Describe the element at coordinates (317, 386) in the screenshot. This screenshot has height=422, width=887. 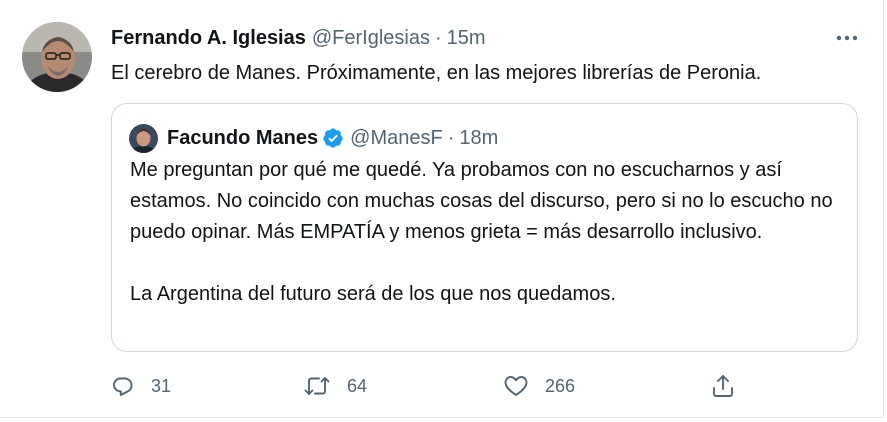
I see `retweet-icon` at that location.